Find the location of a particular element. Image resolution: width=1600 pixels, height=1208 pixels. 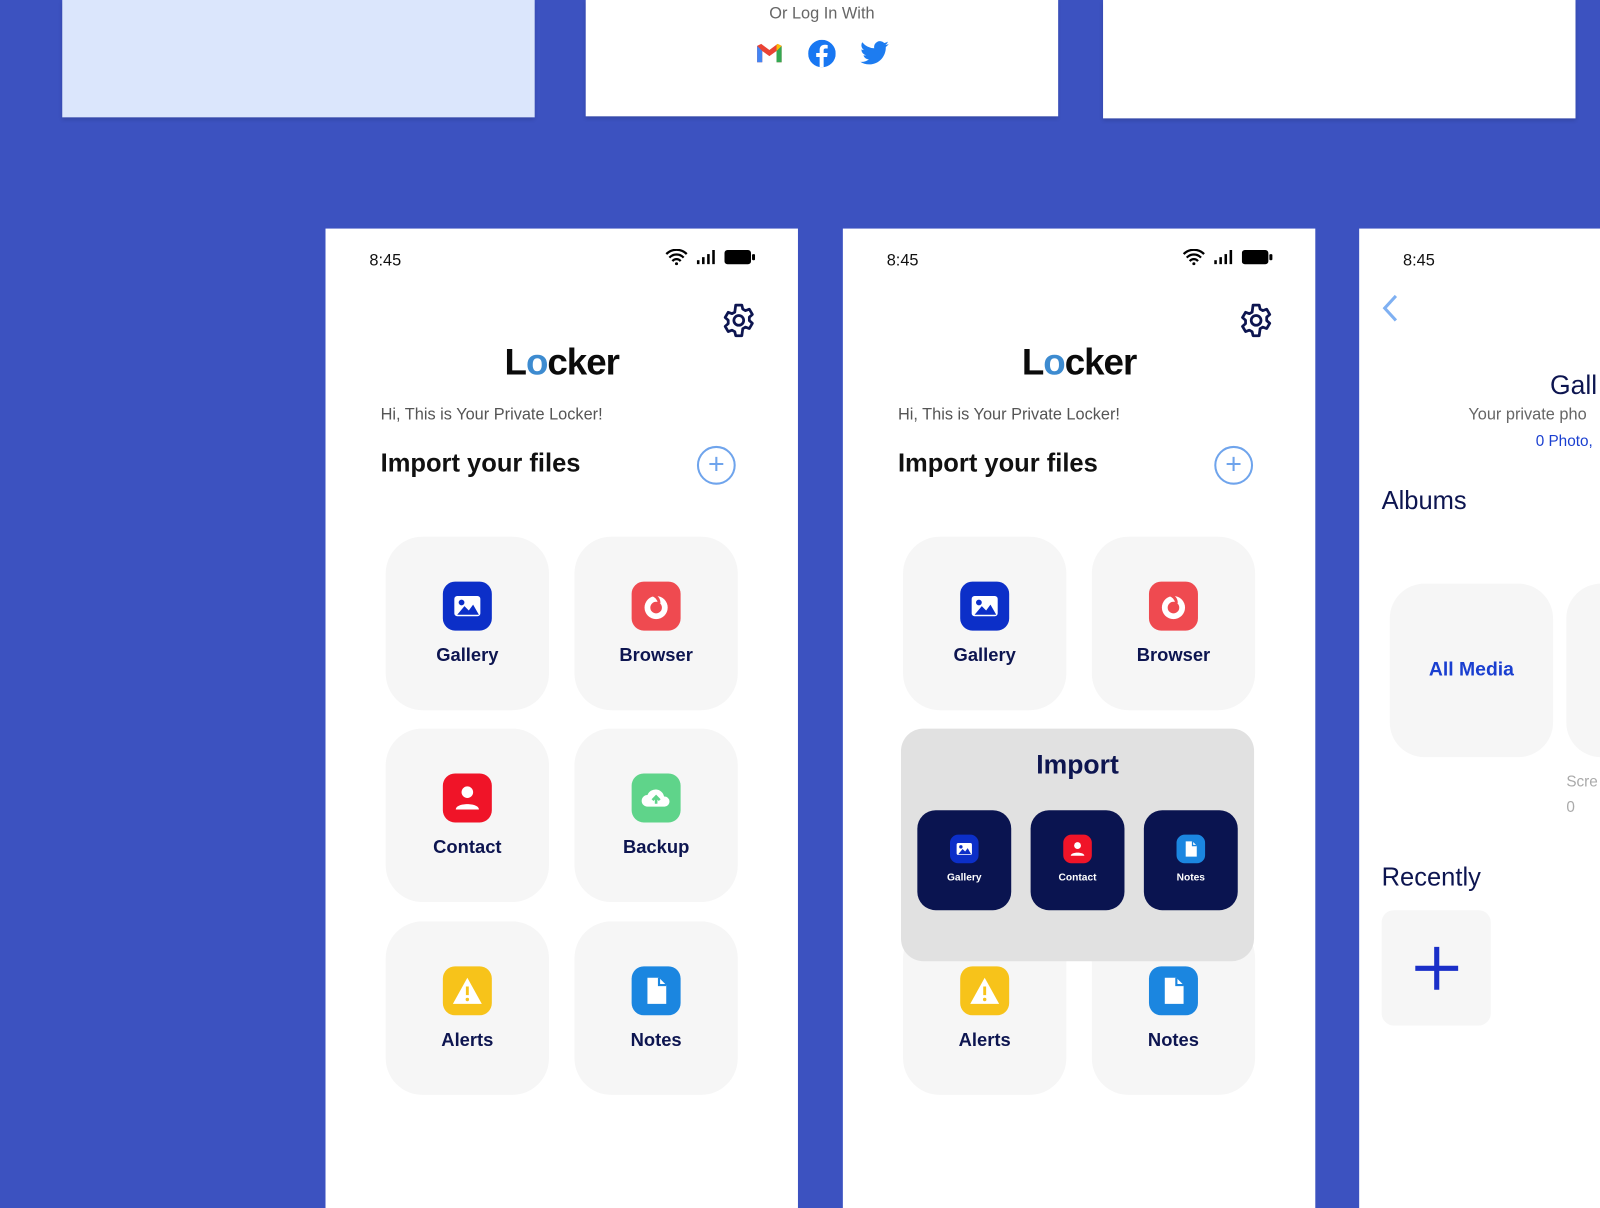

gallery-subtitle: Your private pho is located at coordinates (1527, 415).